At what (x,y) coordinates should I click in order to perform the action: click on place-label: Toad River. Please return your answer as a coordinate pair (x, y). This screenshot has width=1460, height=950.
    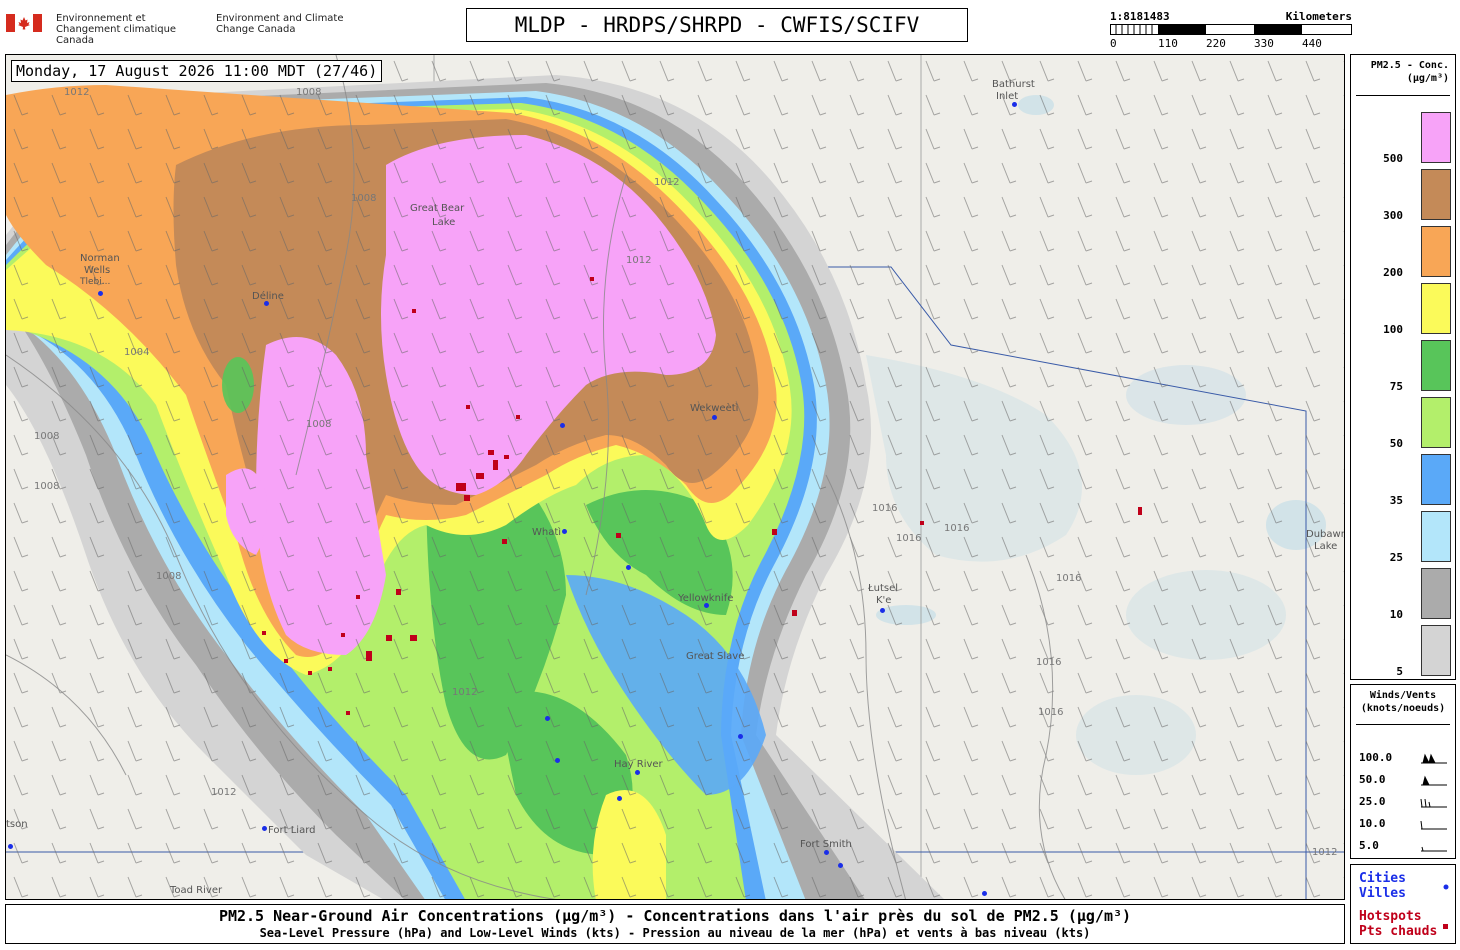
    Looking at the image, I should click on (196, 890).